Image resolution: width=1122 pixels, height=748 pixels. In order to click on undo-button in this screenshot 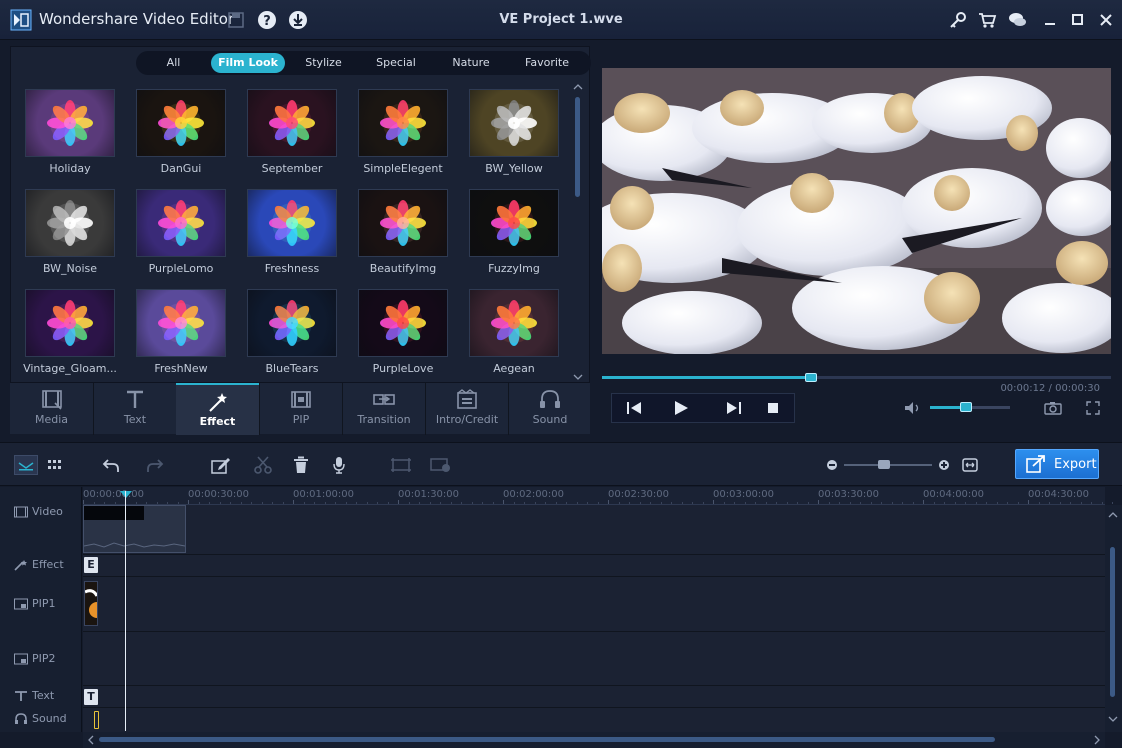, I will do `click(111, 465)`.